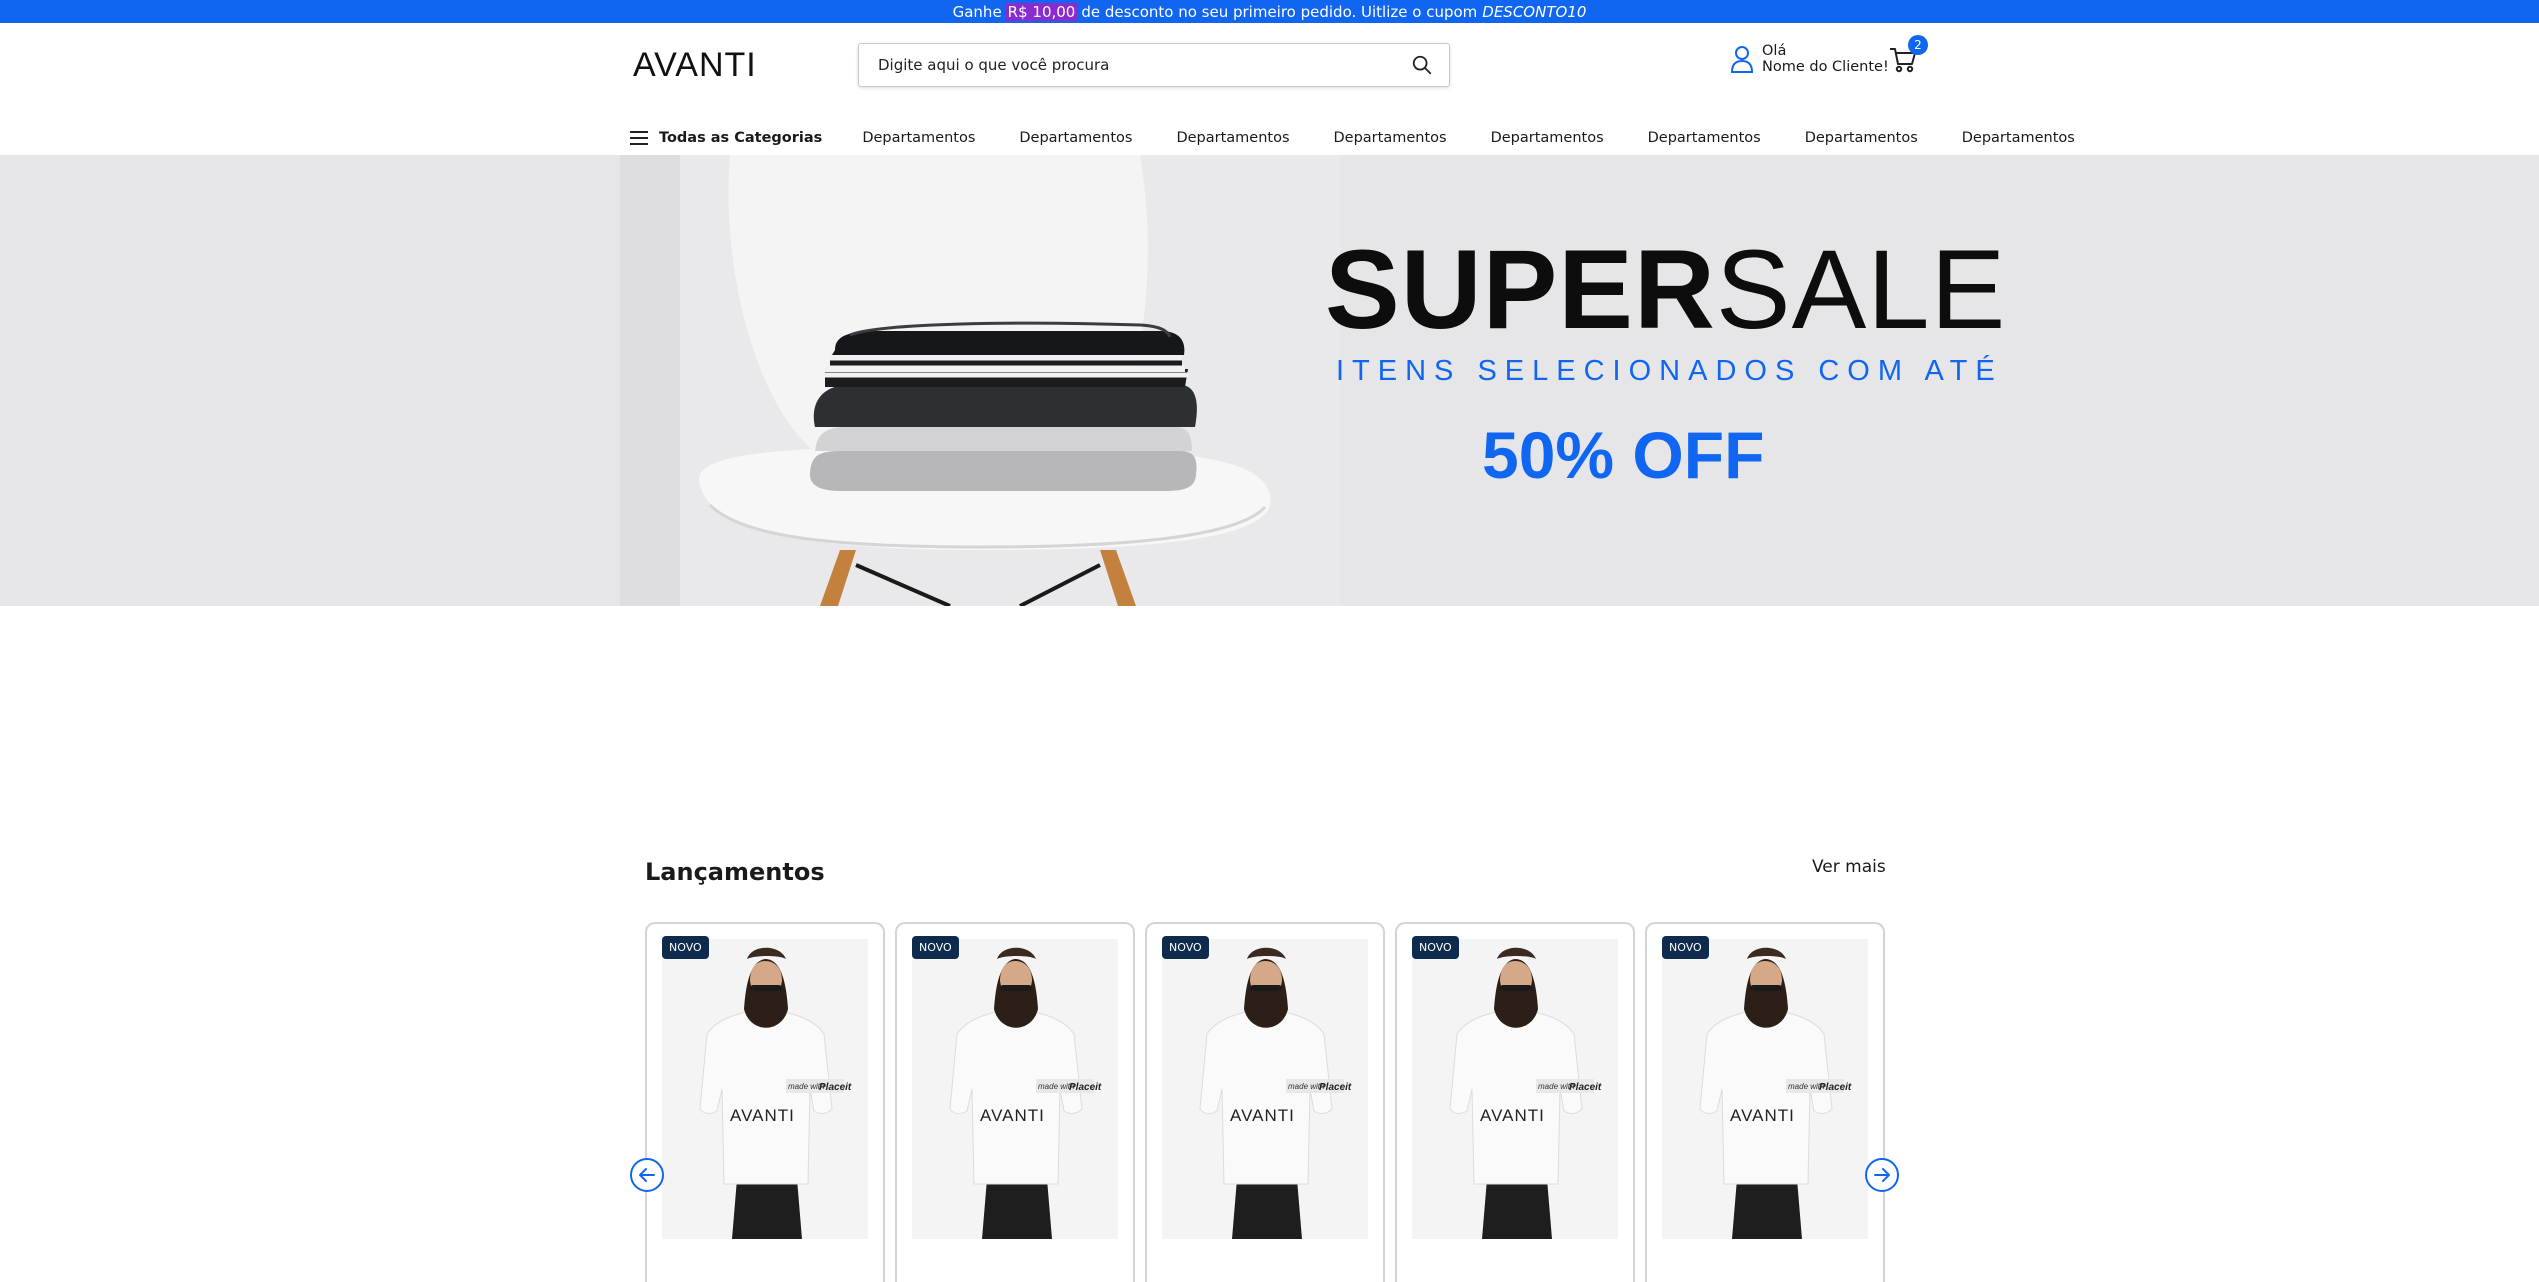  Describe the element at coordinates (1774, 51) in the screenshot. I see `greeting-text: Olá` at that location.